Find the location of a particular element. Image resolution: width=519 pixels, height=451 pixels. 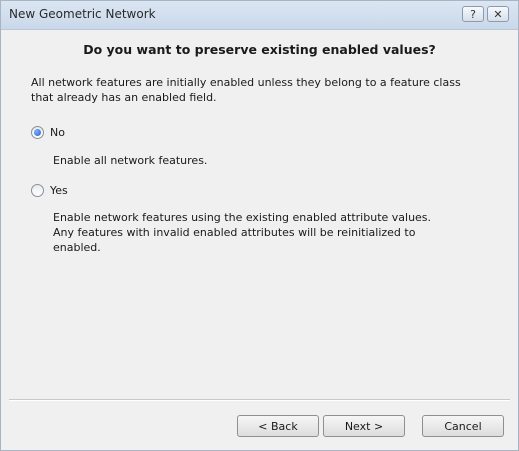

help-icon: ? is located at coordinates (473, 14).